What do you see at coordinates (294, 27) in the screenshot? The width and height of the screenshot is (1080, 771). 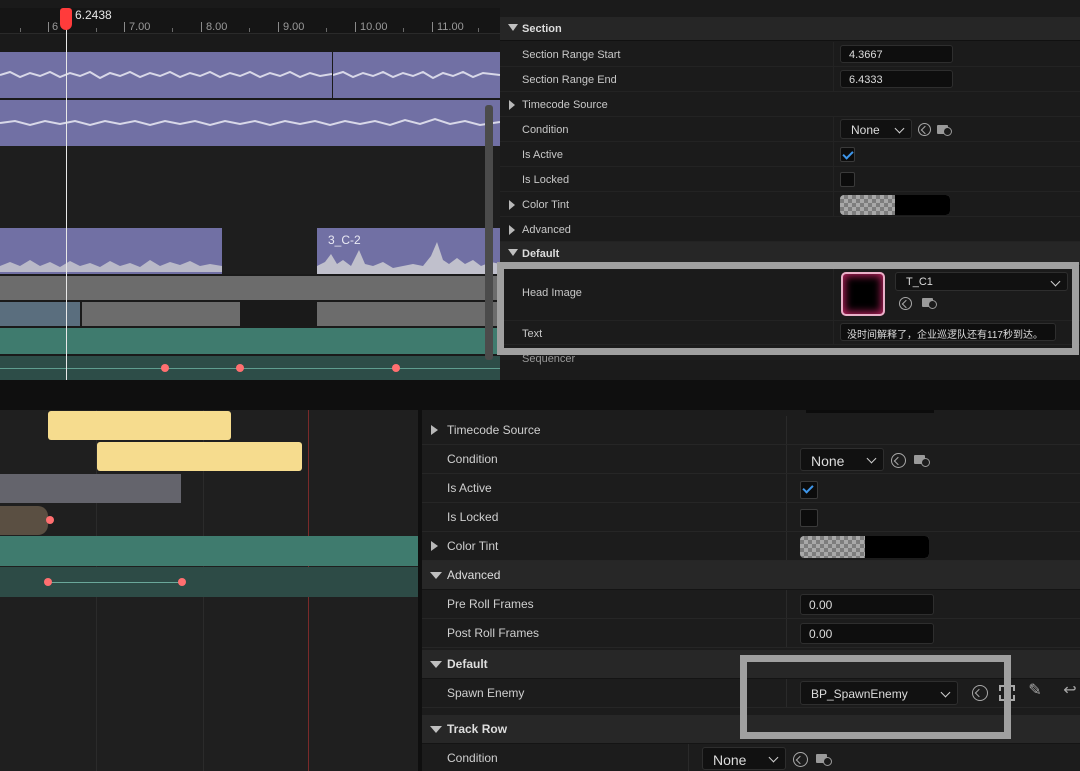 I see `ruler-tick-label: 9.00` at bounding box center [294, 27].